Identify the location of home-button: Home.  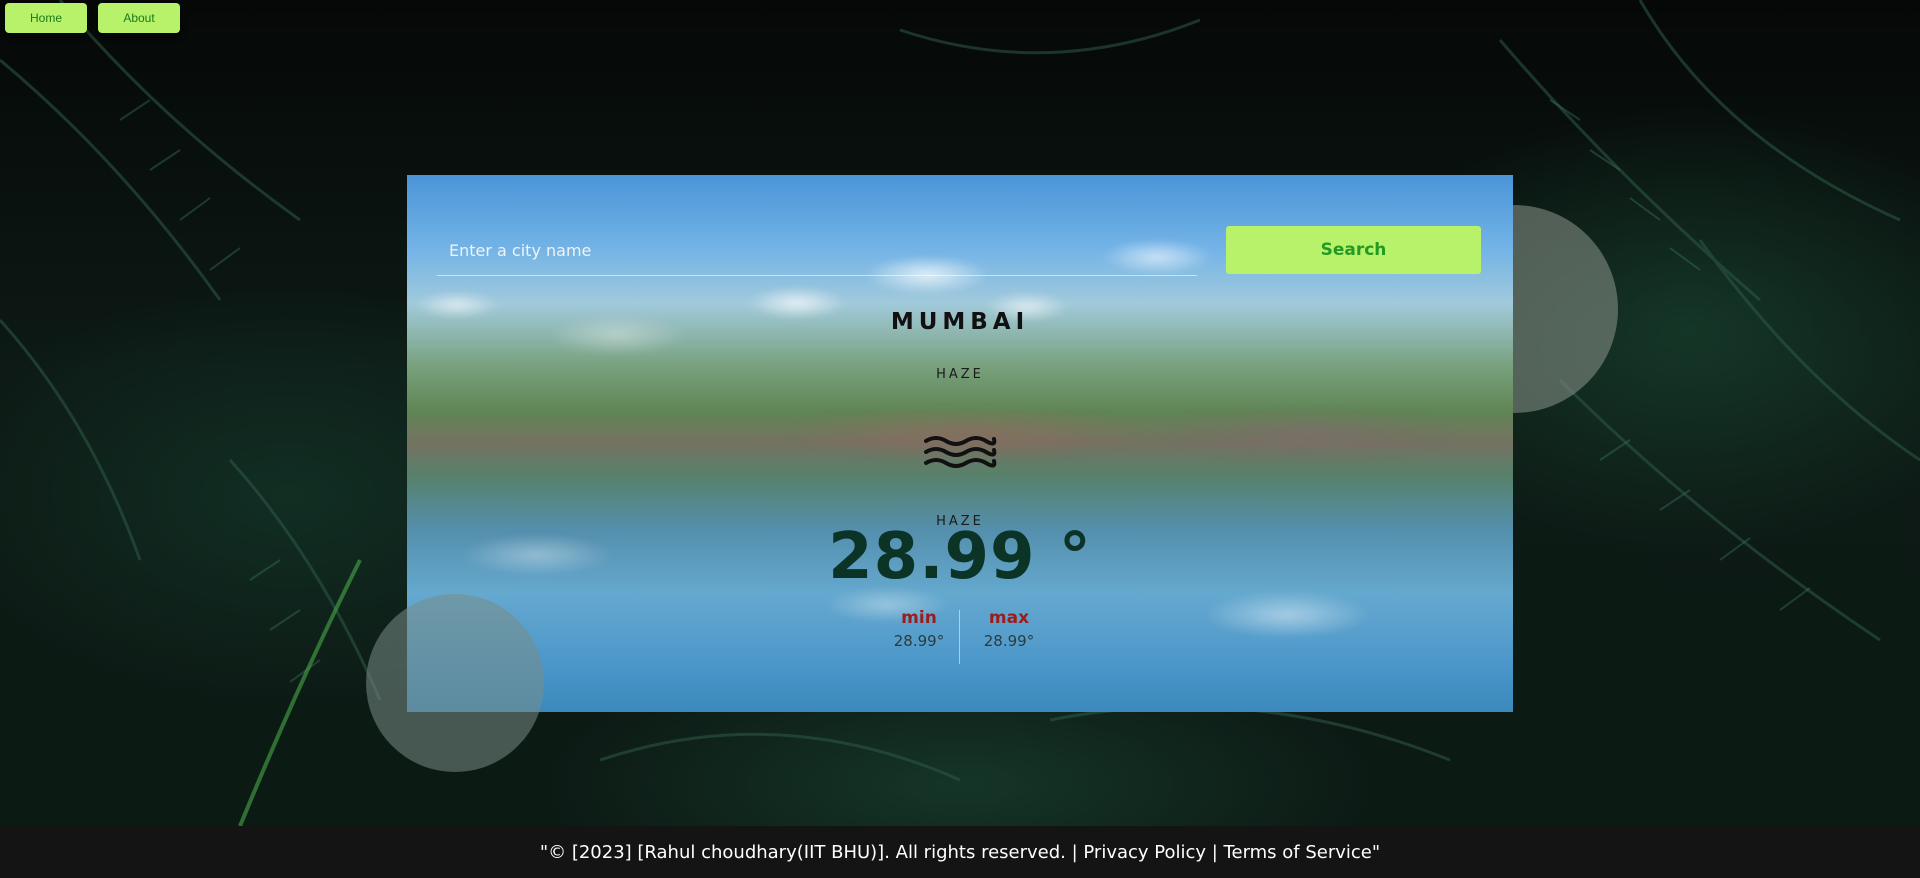
(46, 18).